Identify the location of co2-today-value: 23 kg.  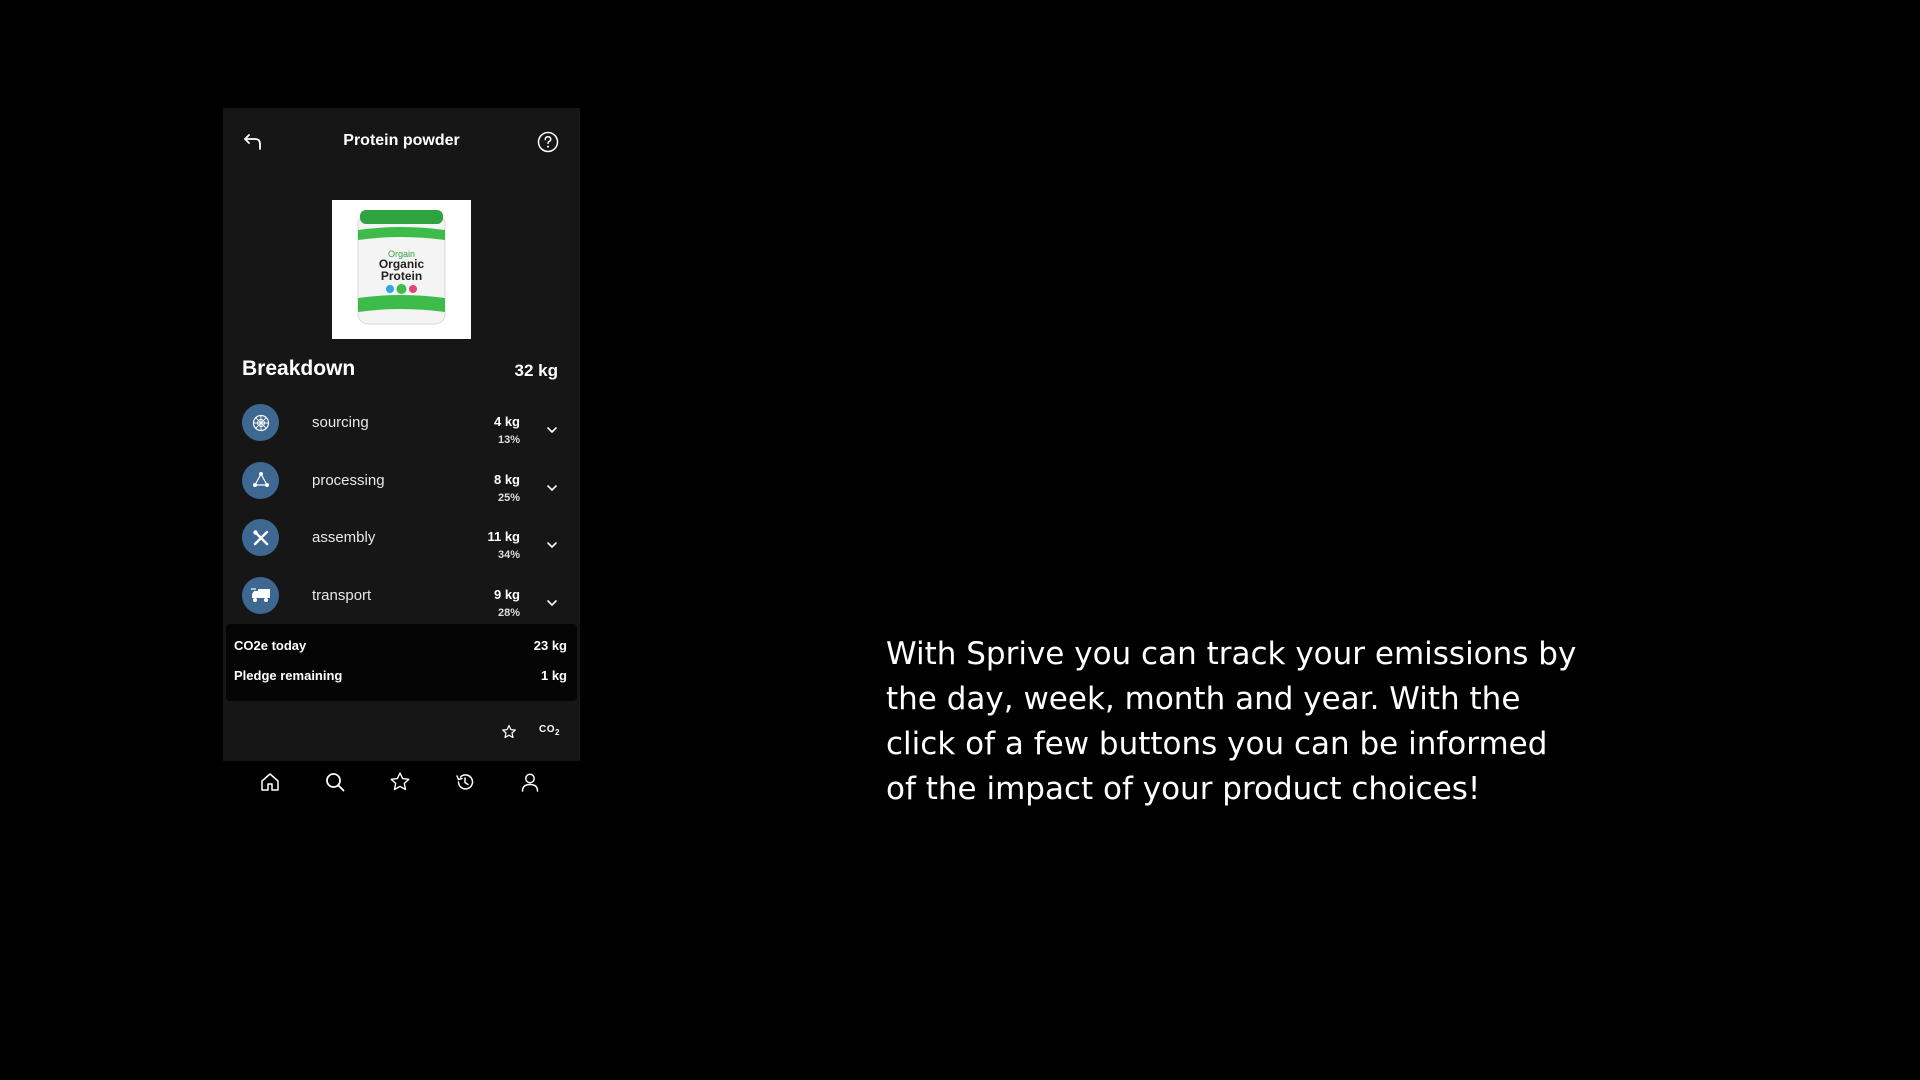
(550, 645).